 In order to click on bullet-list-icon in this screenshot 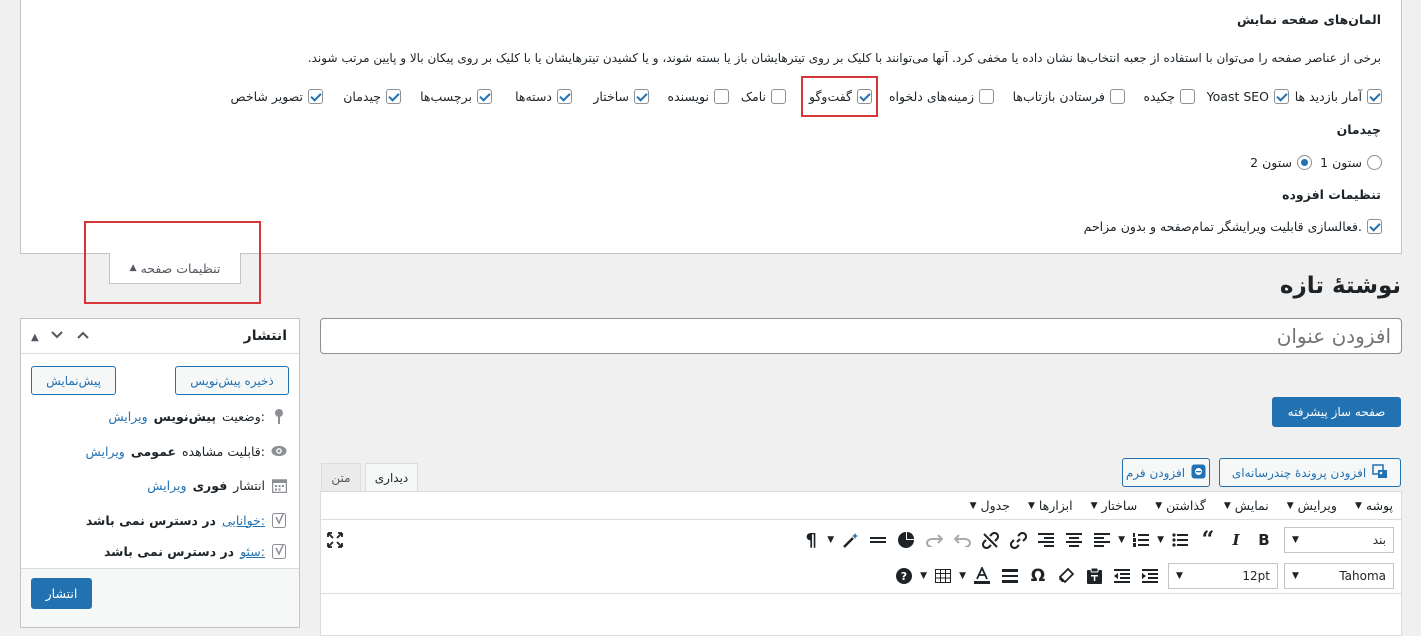, I will do `click(1180, 540)`.